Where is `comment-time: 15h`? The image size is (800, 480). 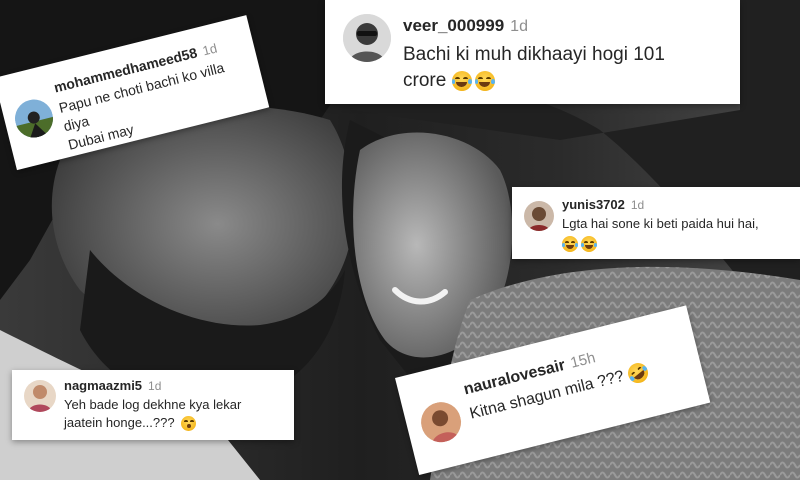
comment-time: 15h is located at coordinates (583, 360).